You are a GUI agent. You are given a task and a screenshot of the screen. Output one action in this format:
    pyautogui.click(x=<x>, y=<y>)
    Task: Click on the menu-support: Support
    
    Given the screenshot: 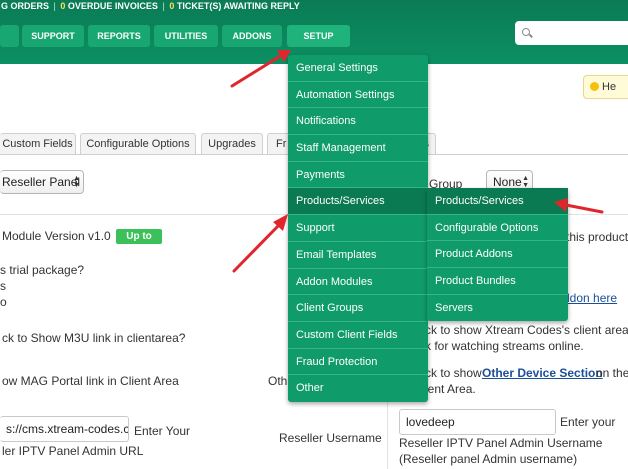 What is the action you would take?
    pyautogui.click(x=358, y=228)
    